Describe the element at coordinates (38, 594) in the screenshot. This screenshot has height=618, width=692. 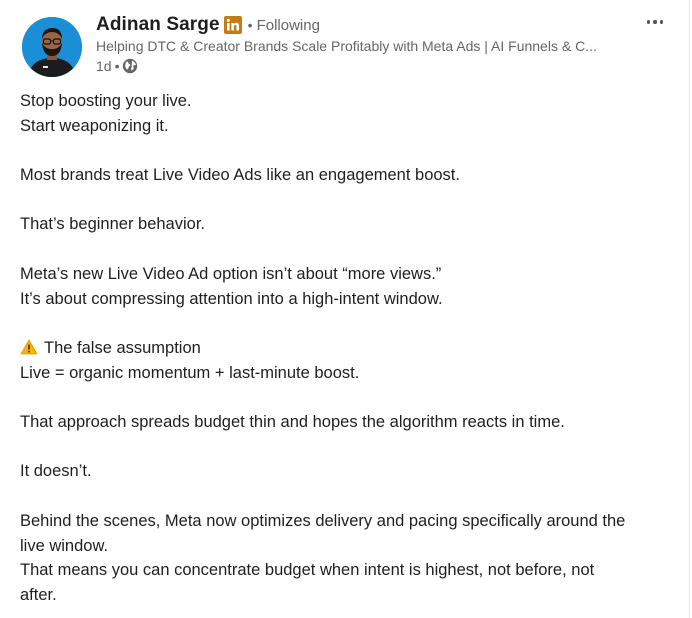
I see `text-line: after.` at that location.